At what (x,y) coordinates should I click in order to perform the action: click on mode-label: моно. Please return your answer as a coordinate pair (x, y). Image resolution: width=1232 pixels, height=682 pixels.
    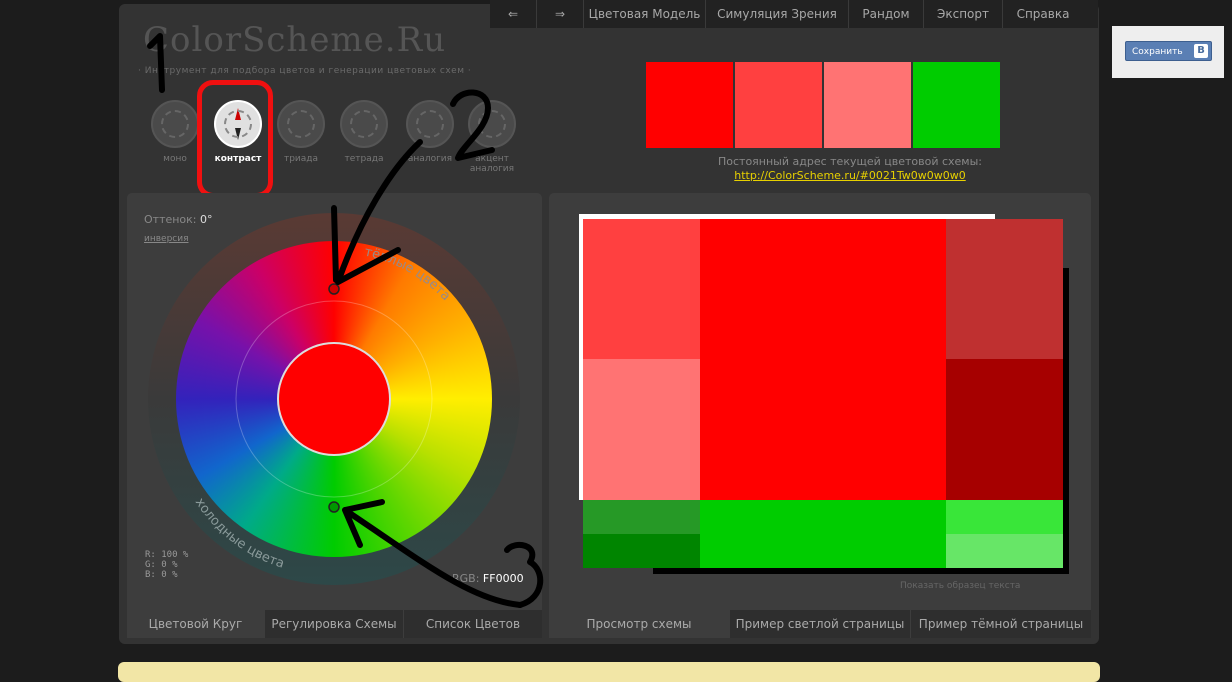
    Looking at the image, I should click on (175, 159).